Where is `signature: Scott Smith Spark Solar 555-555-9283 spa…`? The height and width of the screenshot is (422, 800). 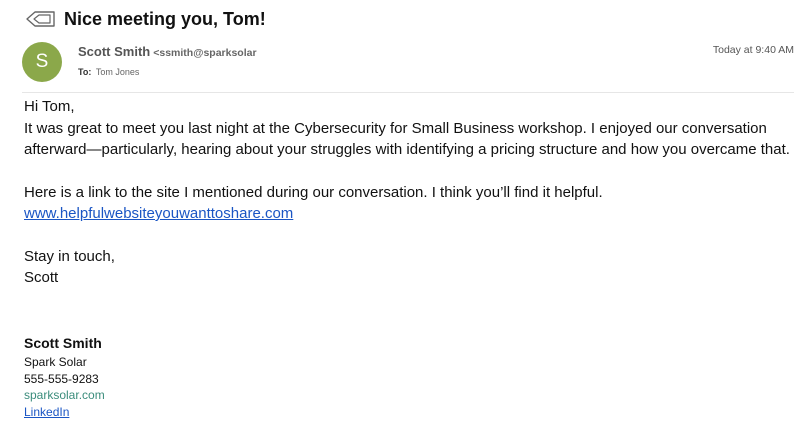
signature: Scott Smith Spark Solar 555-555-9283 spa… is located at coordinates (64, 377).